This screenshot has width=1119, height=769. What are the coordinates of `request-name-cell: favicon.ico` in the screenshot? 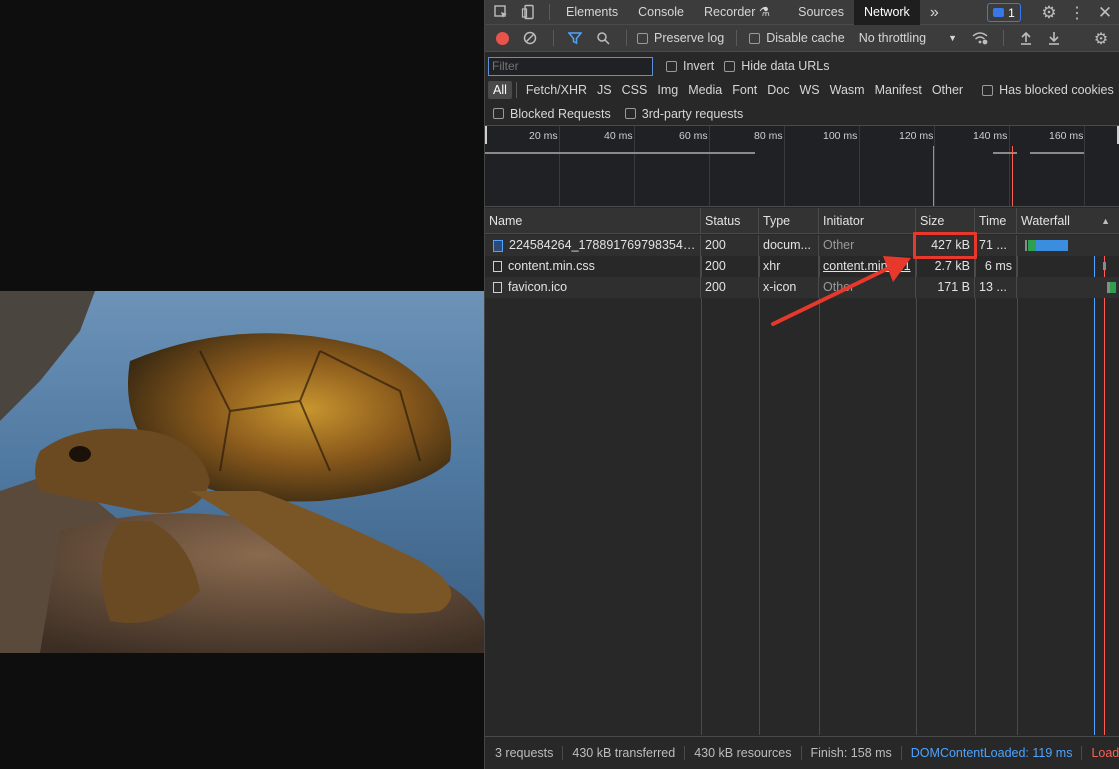 It's located at (593, 287).